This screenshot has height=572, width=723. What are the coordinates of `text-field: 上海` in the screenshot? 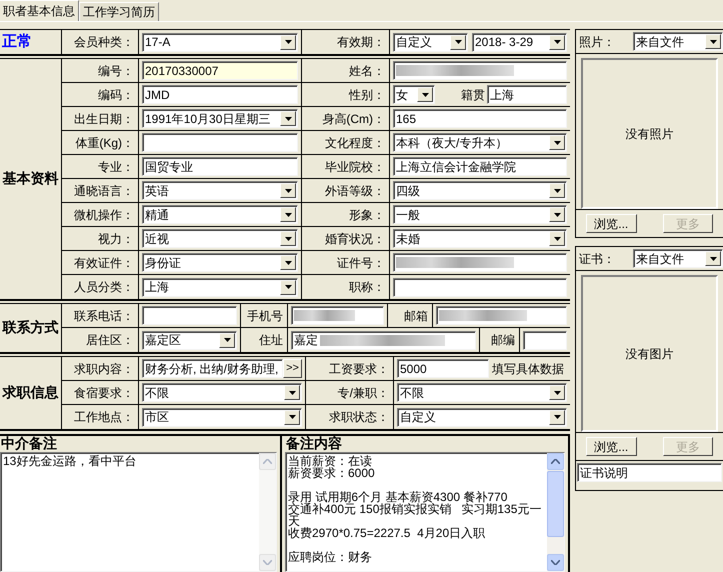 It's located at (527, 94).